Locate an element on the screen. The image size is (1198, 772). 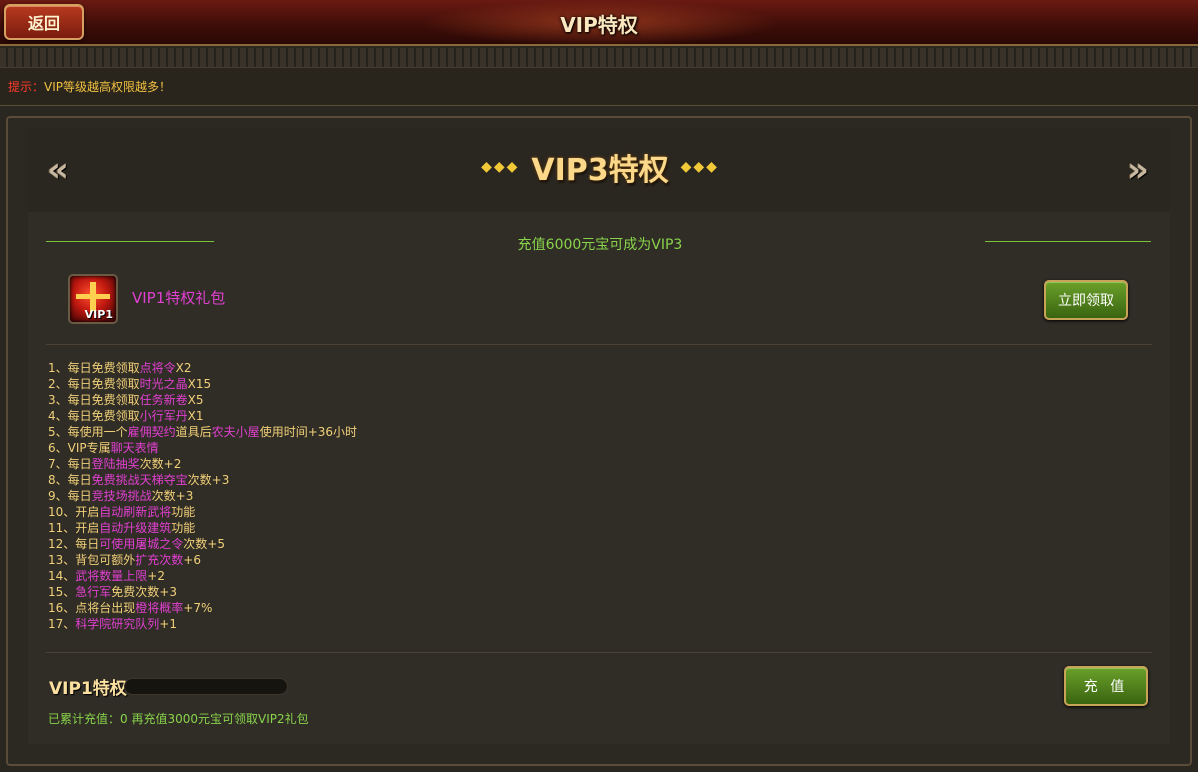
perk-text: X5 is located at coordinates (195, 400).